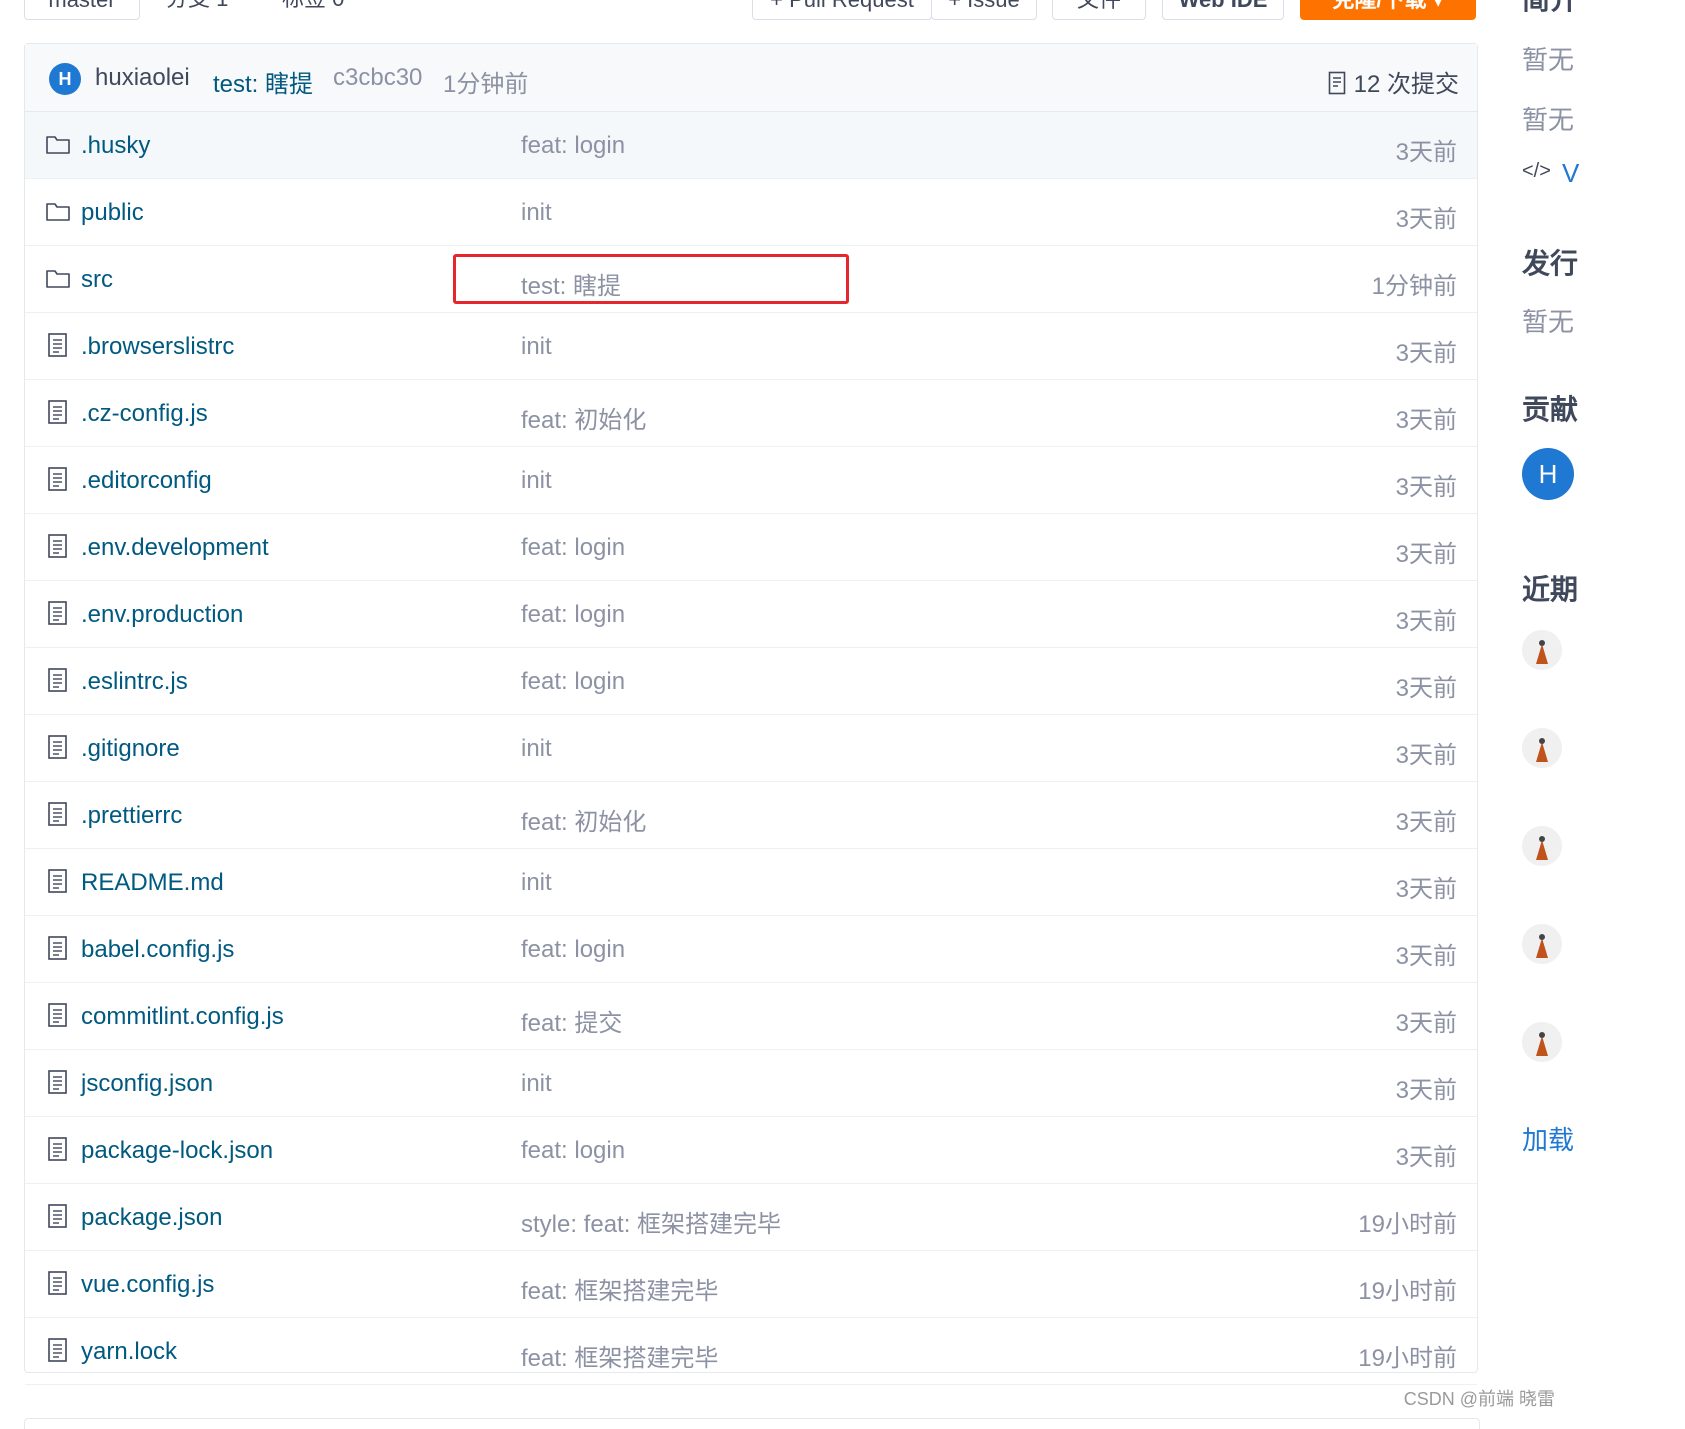  Describe the element at coordinates (1548, 474) in the screenshot. I see `contributor-avatar: H` at that location.